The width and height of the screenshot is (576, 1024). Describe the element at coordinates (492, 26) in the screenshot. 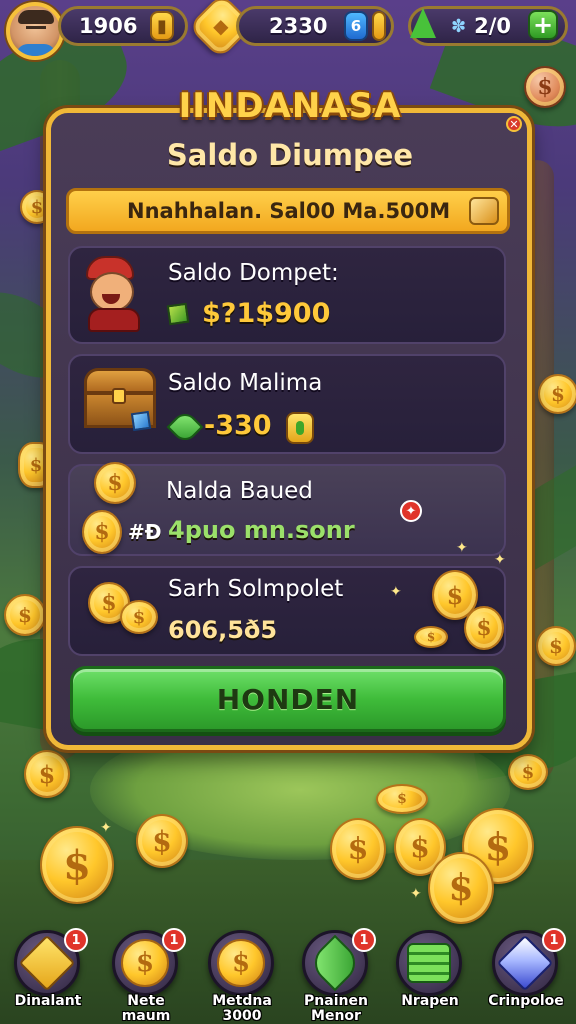

I see `leaf-value: 2/0` at that location.